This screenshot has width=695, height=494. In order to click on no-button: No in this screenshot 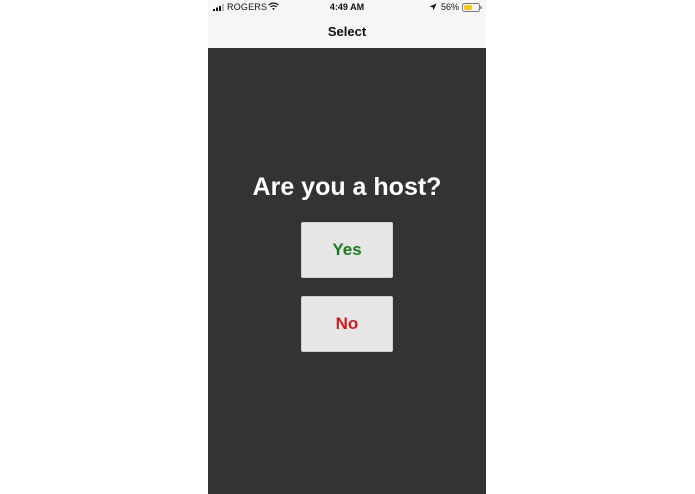, I will do `click(347, 324)`.